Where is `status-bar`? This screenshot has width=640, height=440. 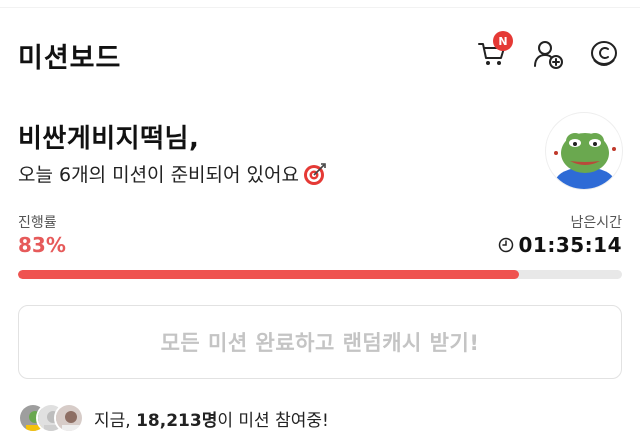
status-bar is located at coordinates (320, 4).